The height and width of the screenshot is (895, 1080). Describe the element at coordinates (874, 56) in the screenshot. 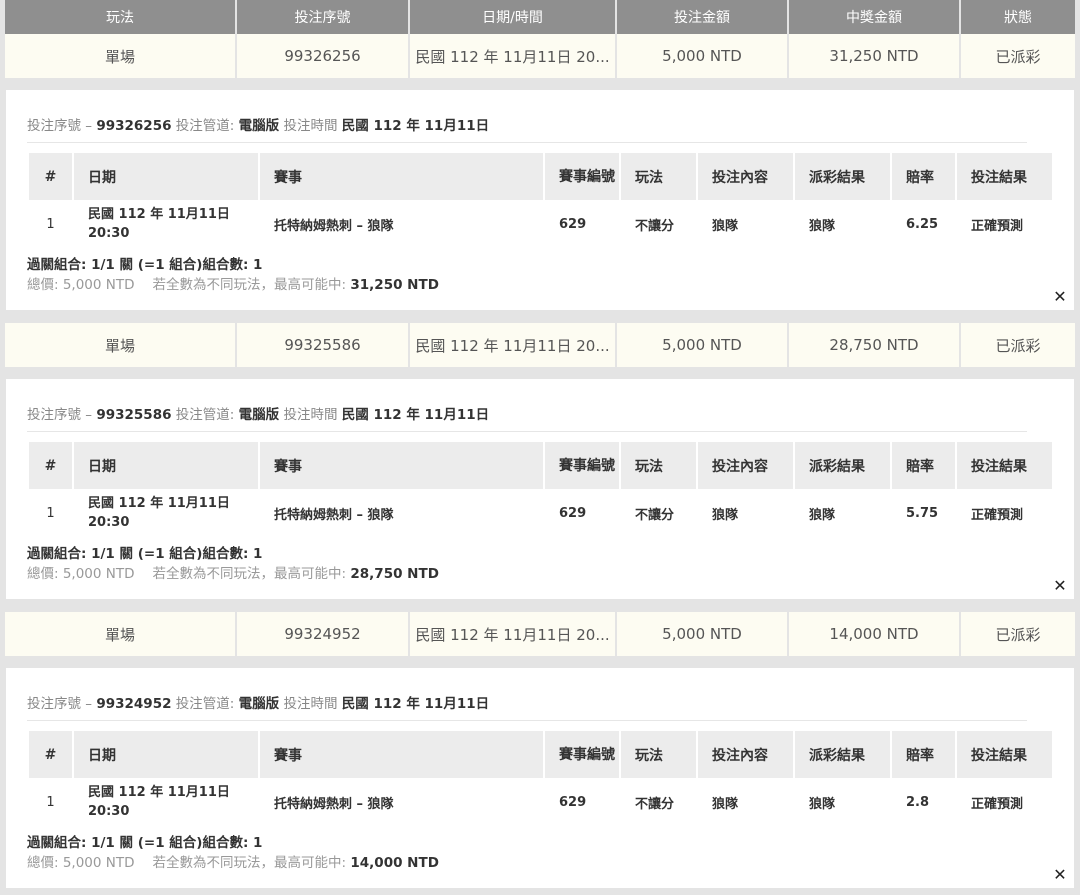

I see `summary-prize: 31,250 NTD` at that location.